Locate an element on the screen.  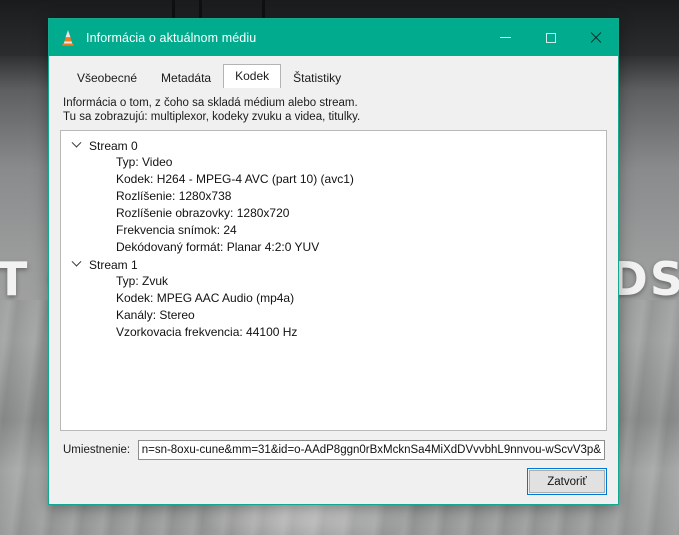
minimize-button is located at coordinates (505, 37).